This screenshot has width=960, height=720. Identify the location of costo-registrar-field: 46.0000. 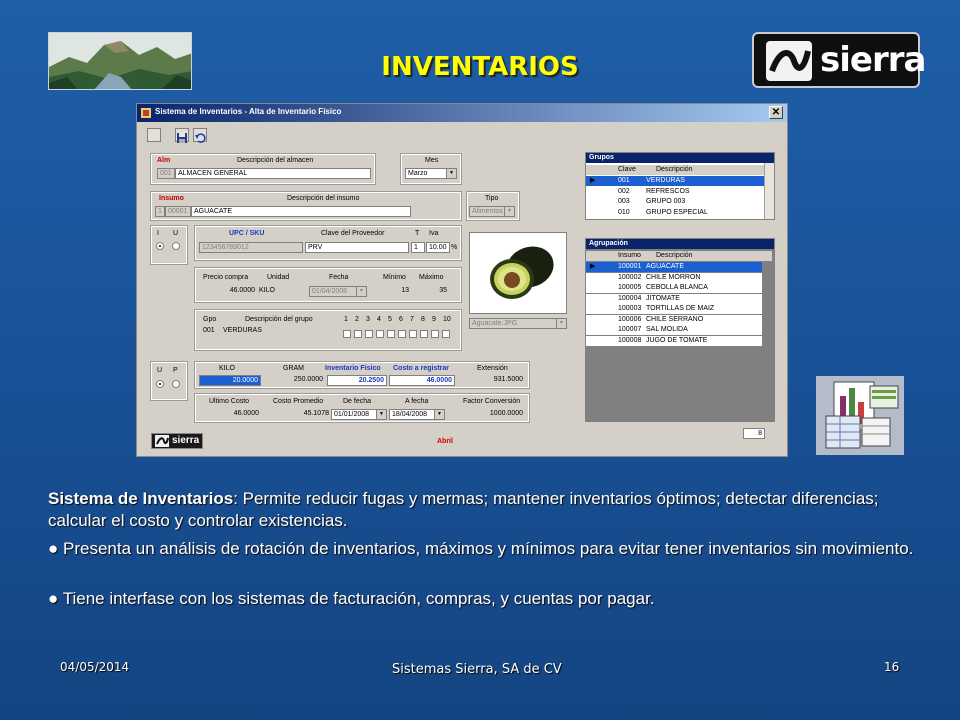
(422, 380).